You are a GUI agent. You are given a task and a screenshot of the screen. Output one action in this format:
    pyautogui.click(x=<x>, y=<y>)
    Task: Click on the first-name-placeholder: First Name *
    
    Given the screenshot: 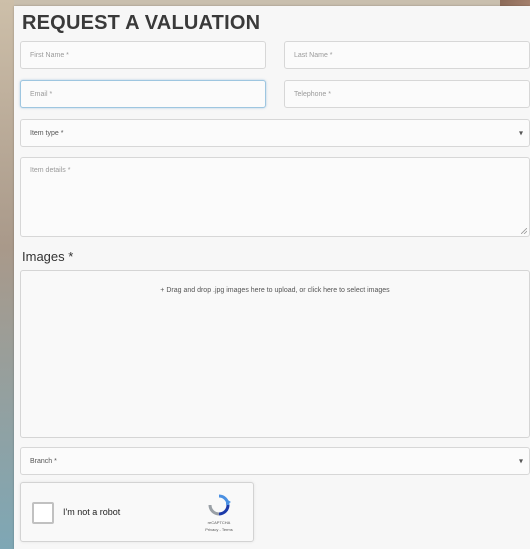 What is the action you would take?
    pyautogui.click(x=49, y=55)
    